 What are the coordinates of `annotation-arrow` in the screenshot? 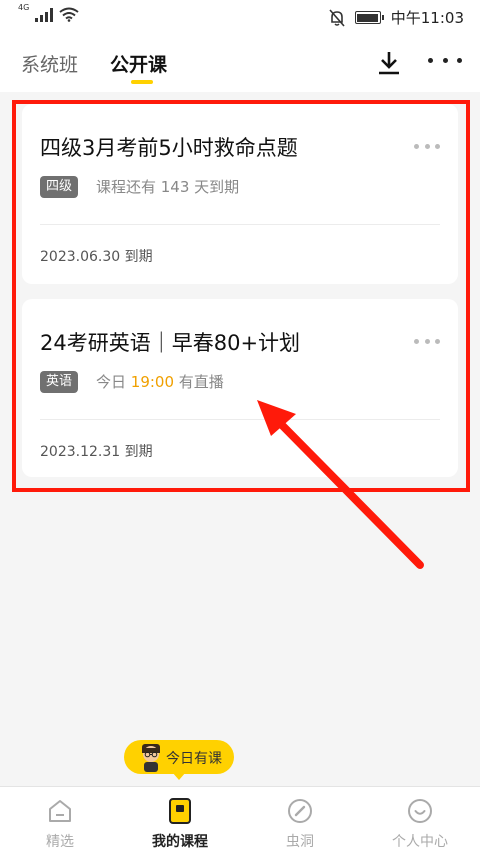 It's located at (340, 484).